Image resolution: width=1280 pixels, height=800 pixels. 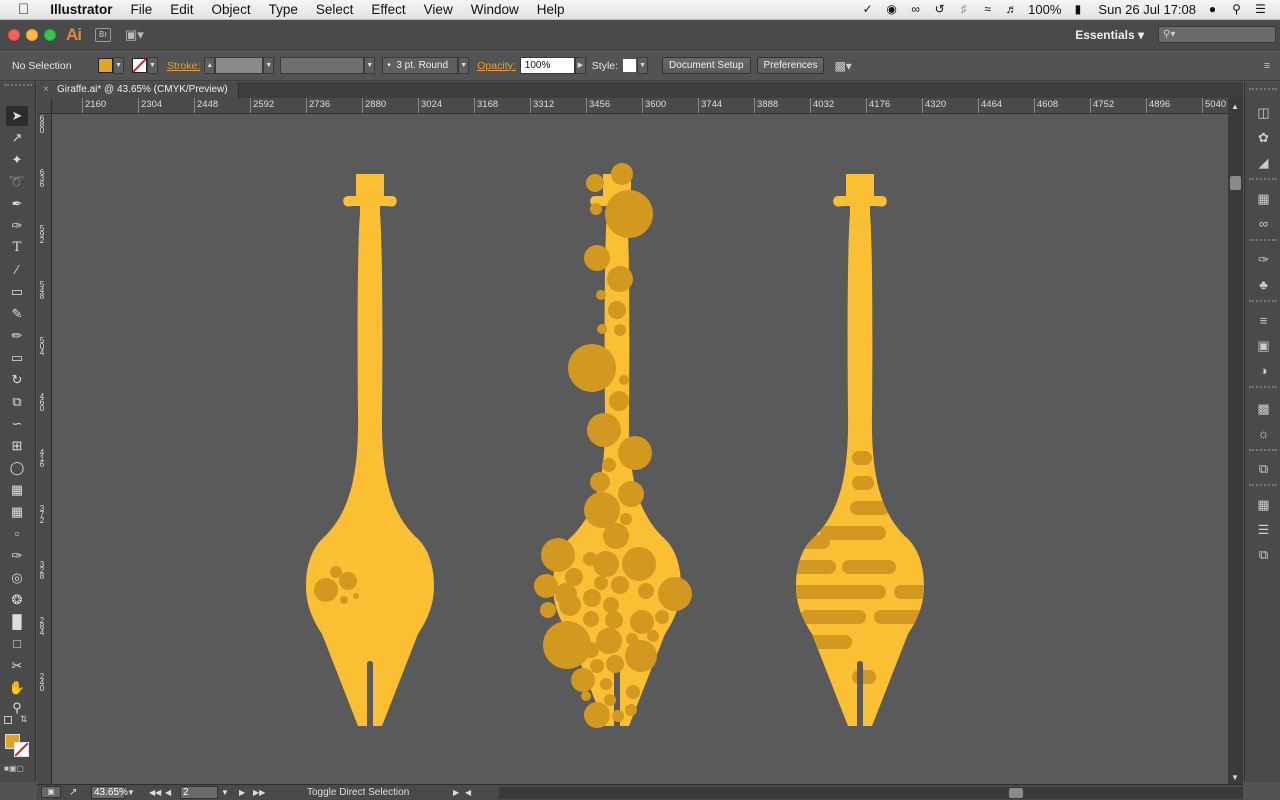 What do you see at coordinates (17, 314) in the screenshot?
I see `paintbrush-tool-icon: ✎` at bounding box center [17, 314].